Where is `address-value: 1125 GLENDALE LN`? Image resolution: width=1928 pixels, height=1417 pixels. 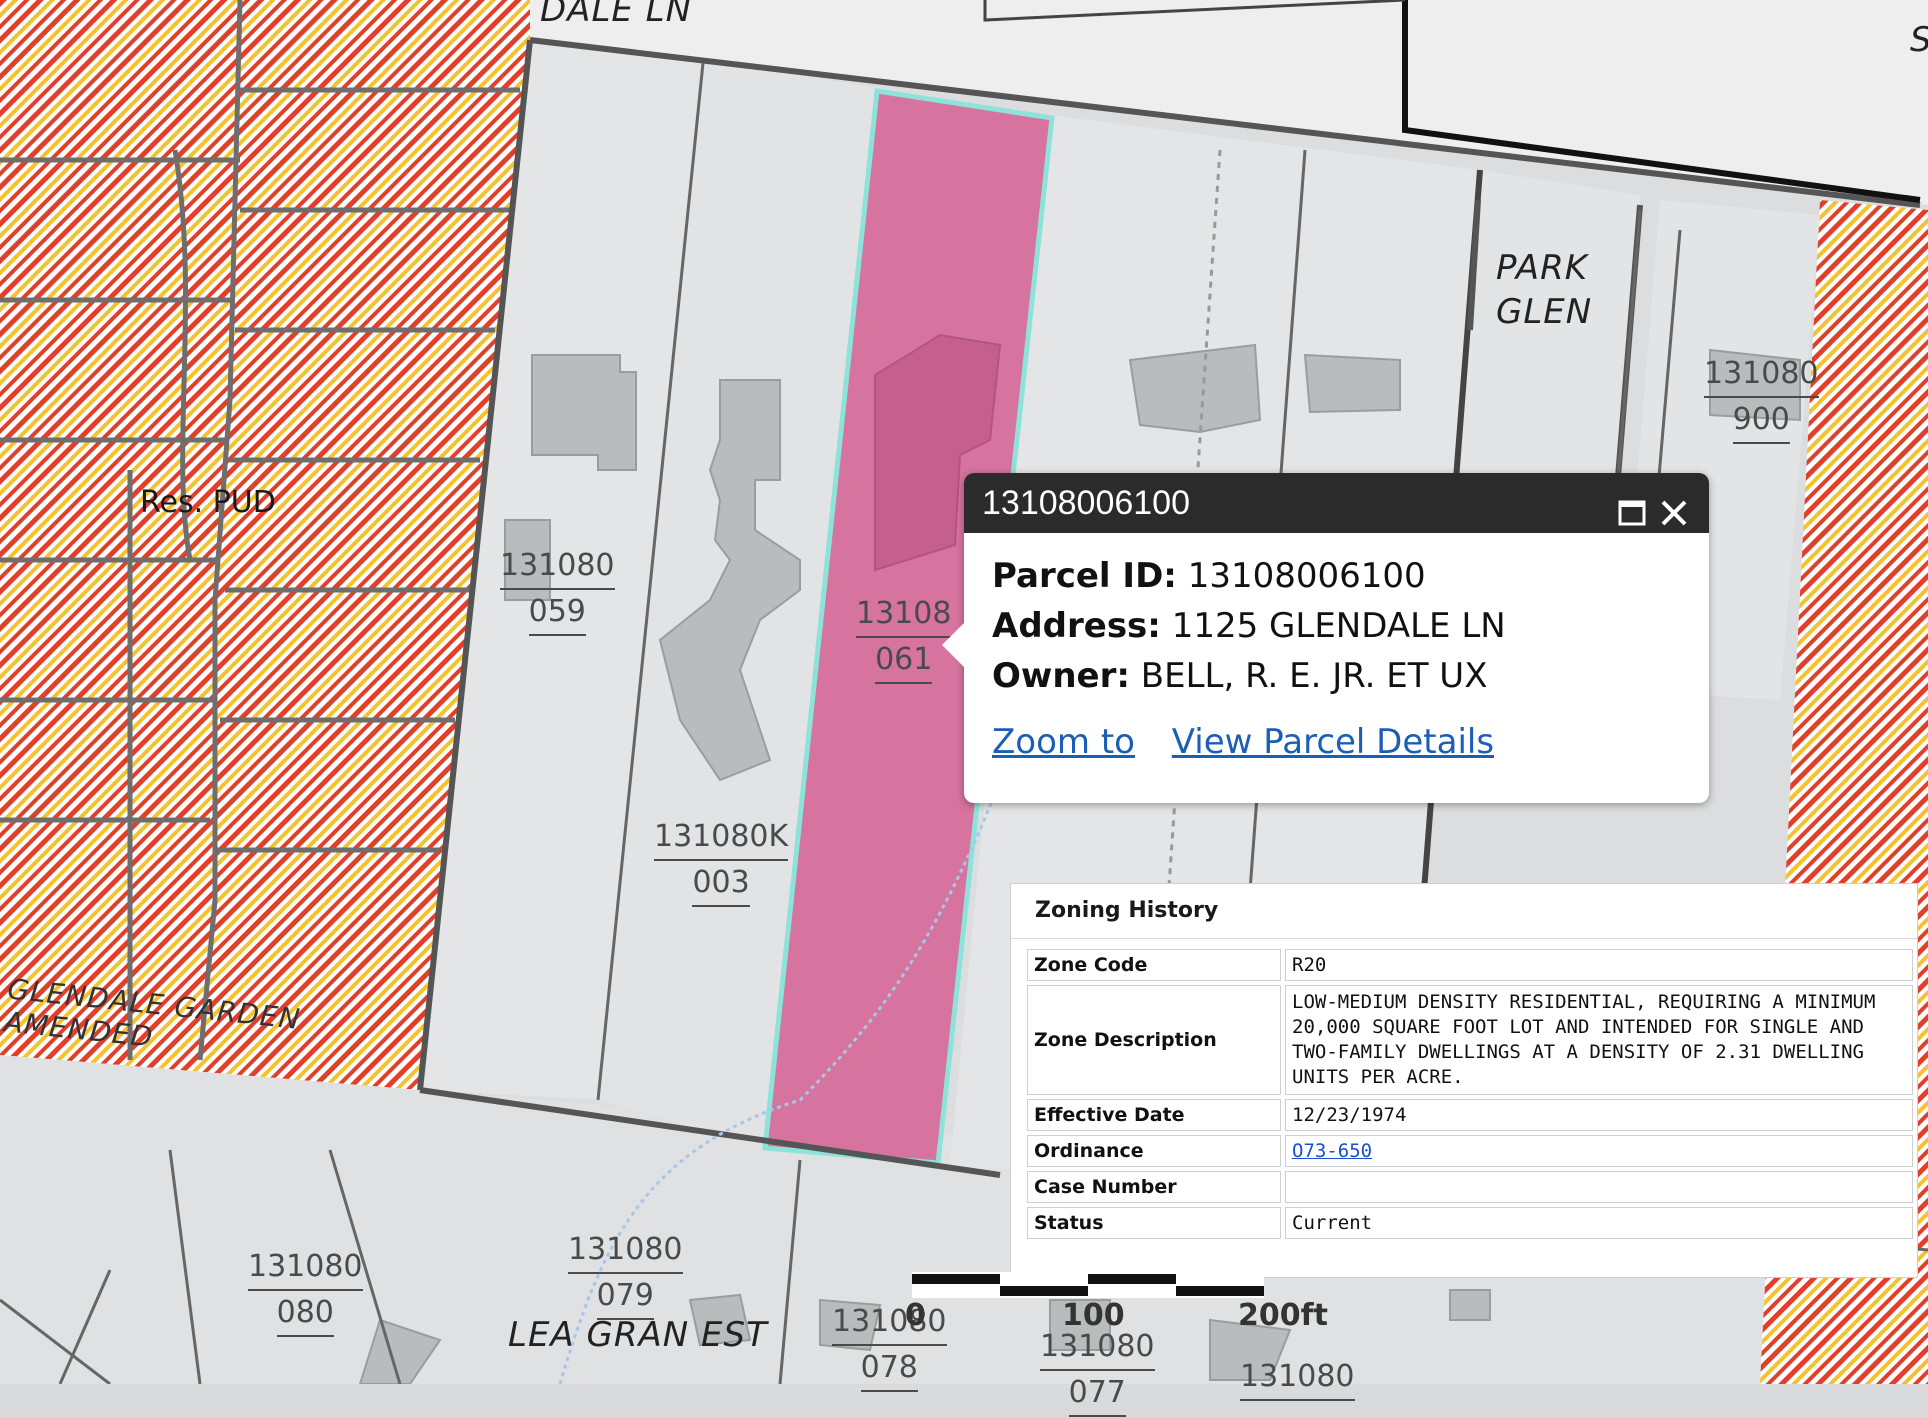
address-value: 1125 GLENDALE LN is located at coordinates (1338, 626).